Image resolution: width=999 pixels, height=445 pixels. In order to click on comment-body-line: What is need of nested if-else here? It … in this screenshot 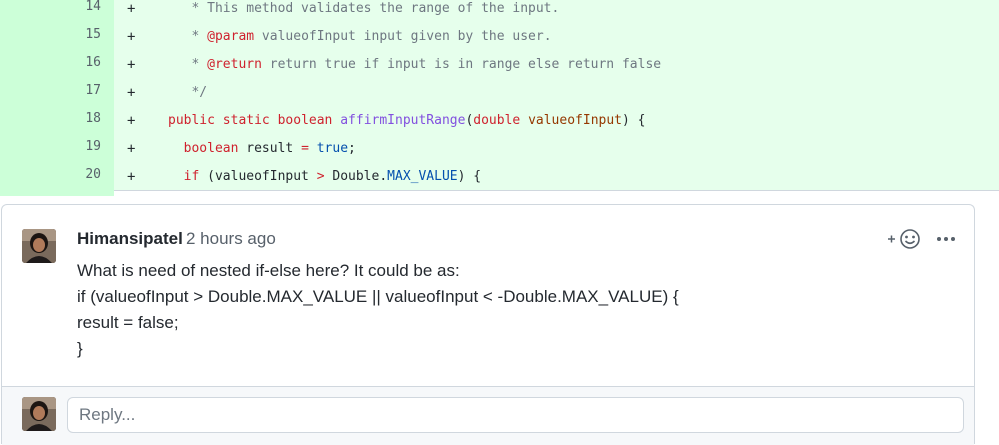, I will do `click(268, 270)`.